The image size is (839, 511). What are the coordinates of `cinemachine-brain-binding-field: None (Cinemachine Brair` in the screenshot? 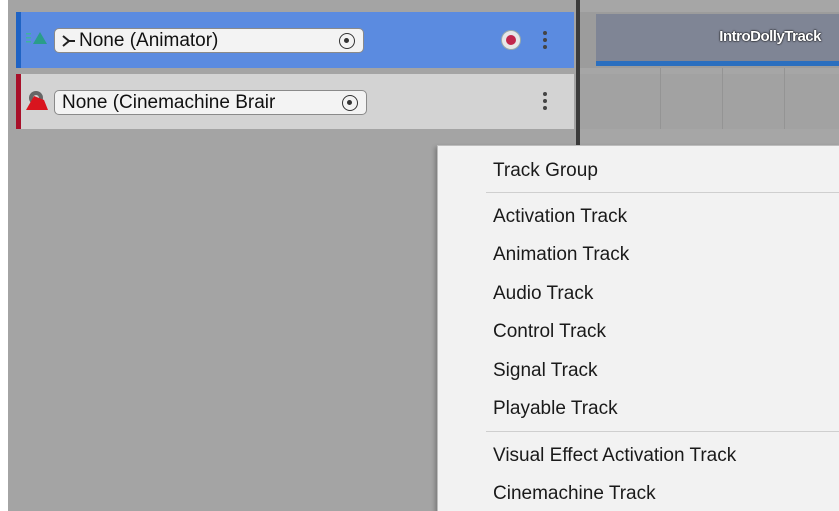 It's located at (210, 102).